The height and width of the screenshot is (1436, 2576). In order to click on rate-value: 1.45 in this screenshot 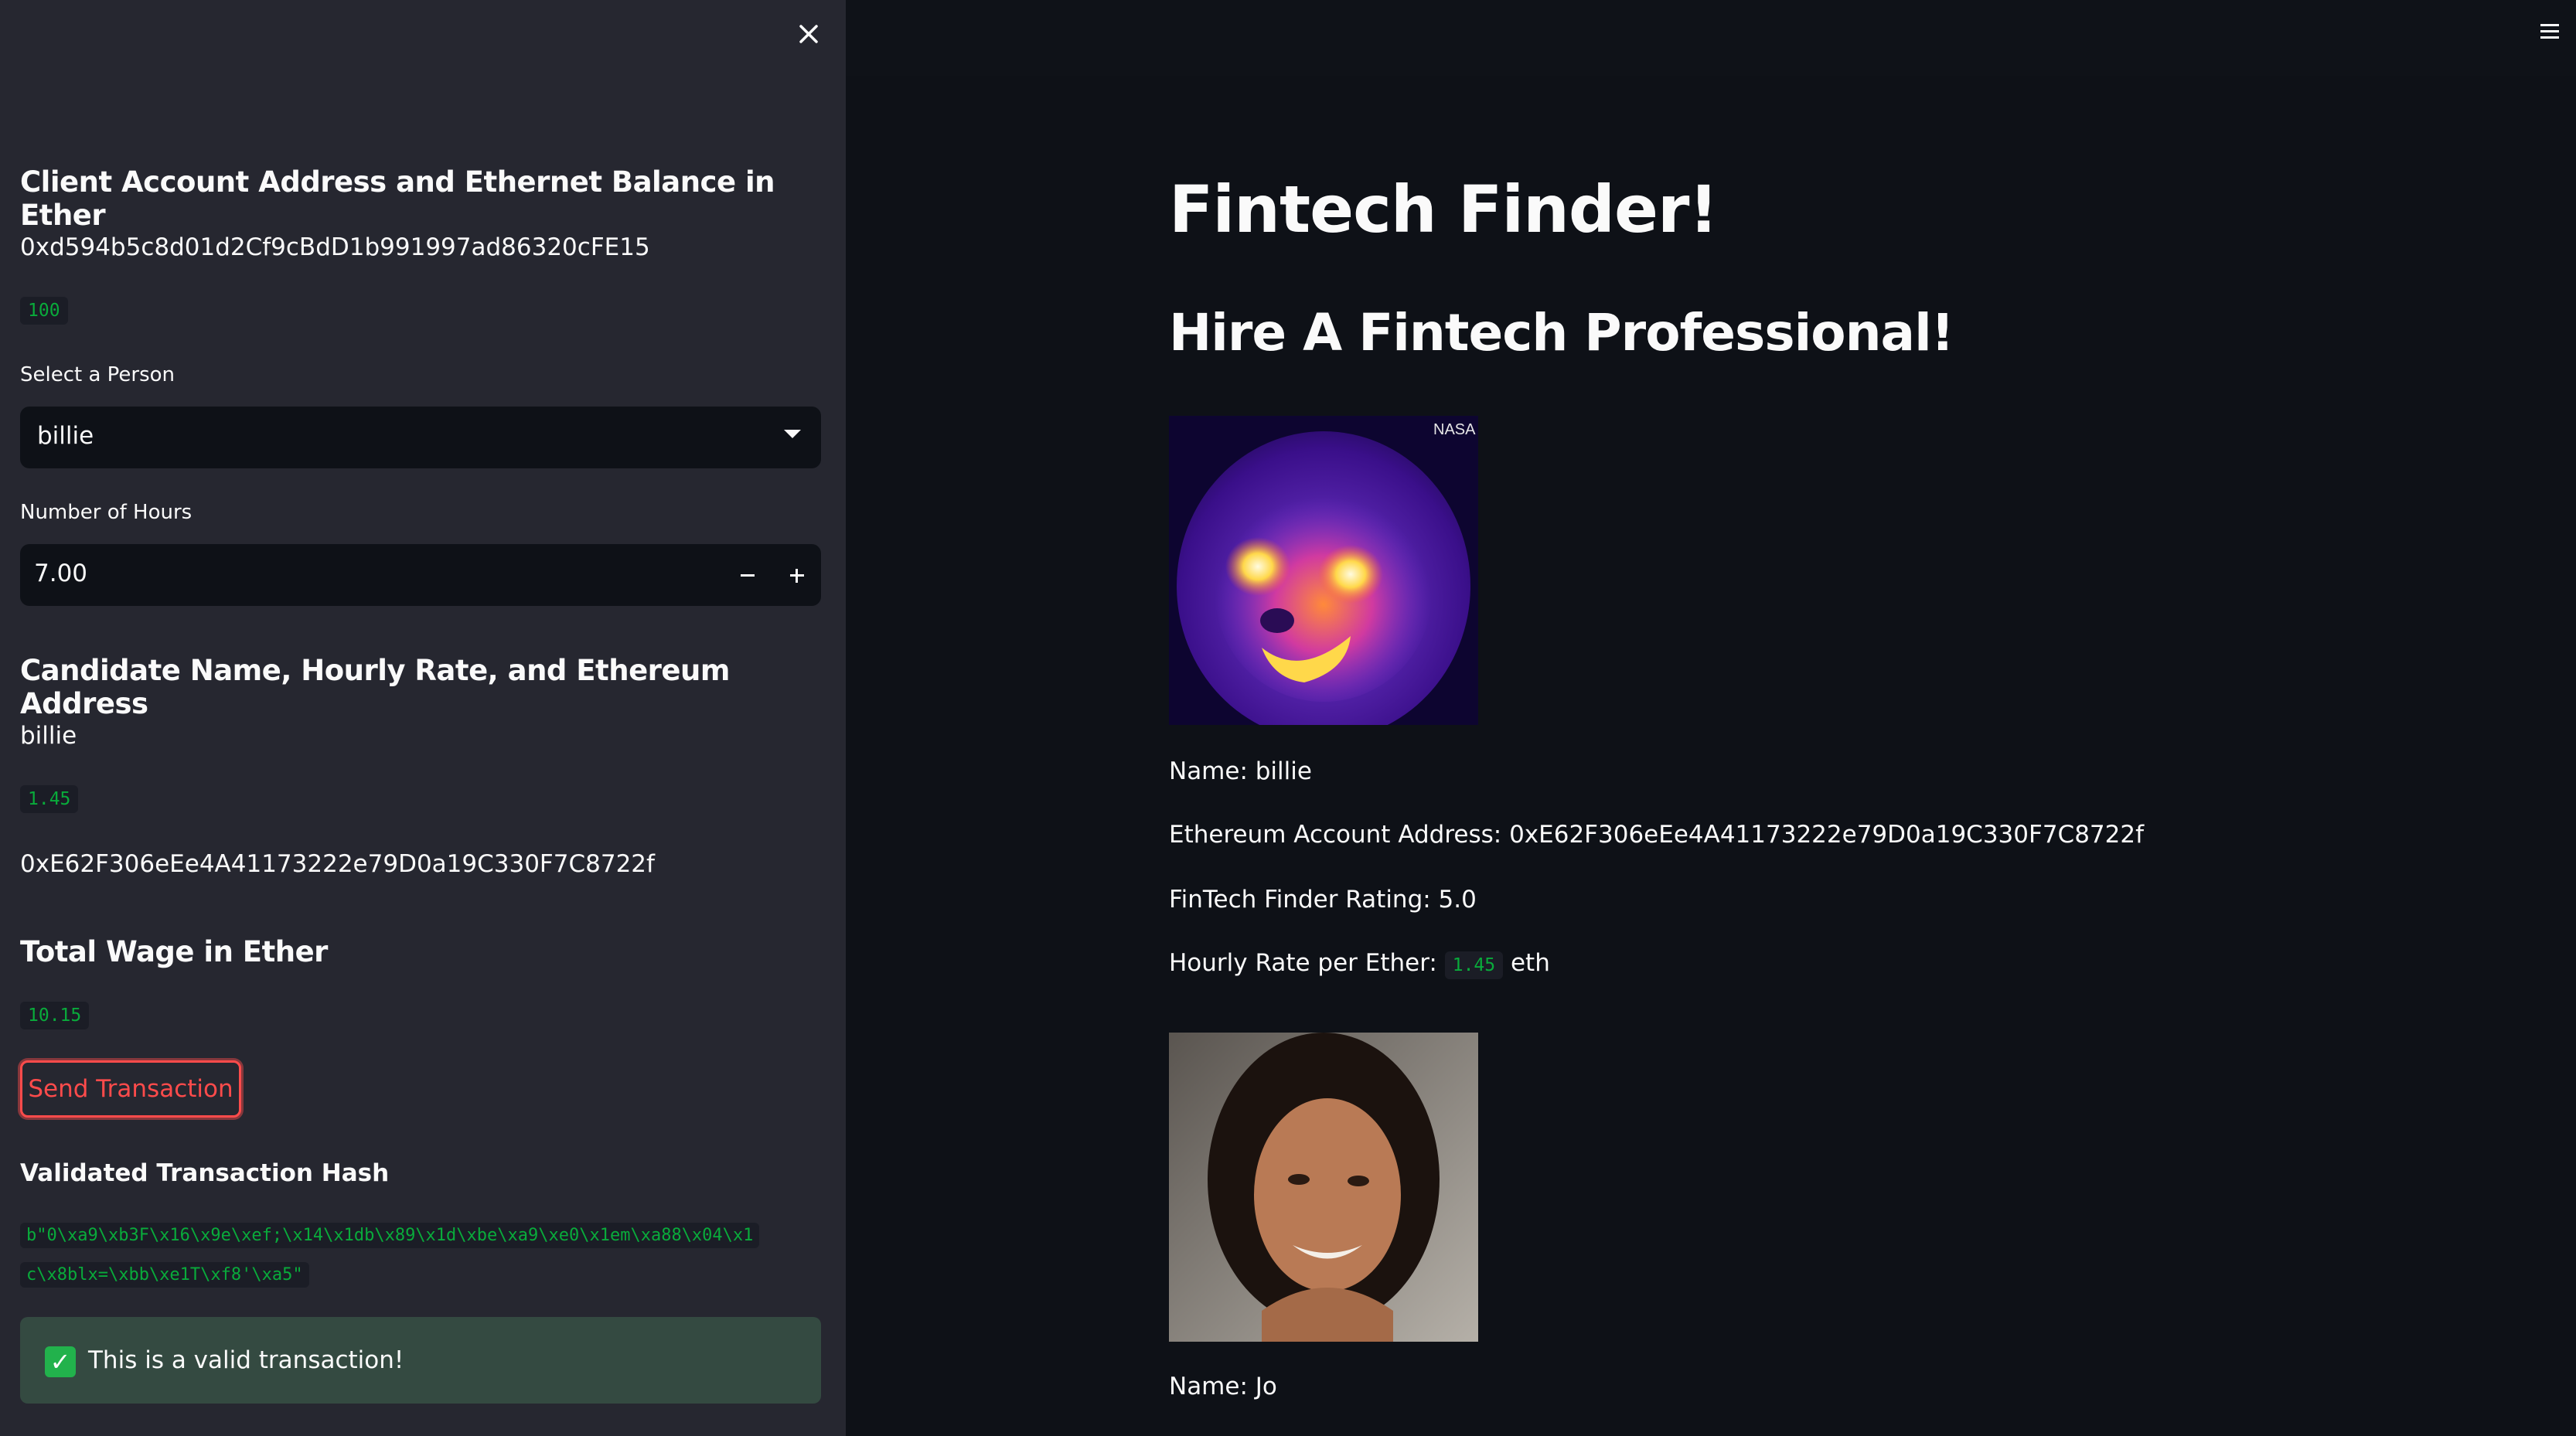, I will do `click(1474, 965)`.